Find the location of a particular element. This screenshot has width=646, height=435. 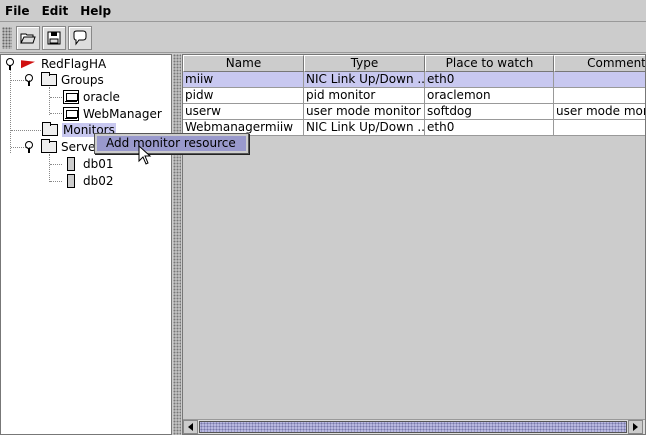

cell-place: softdog is located at coordinates (489, 112).